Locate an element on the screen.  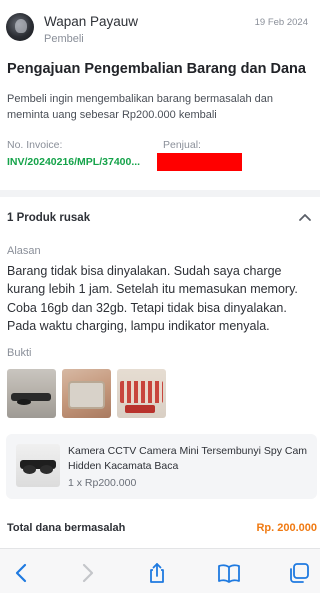
user-role: Pembeli is located at coordinates (64, 39).